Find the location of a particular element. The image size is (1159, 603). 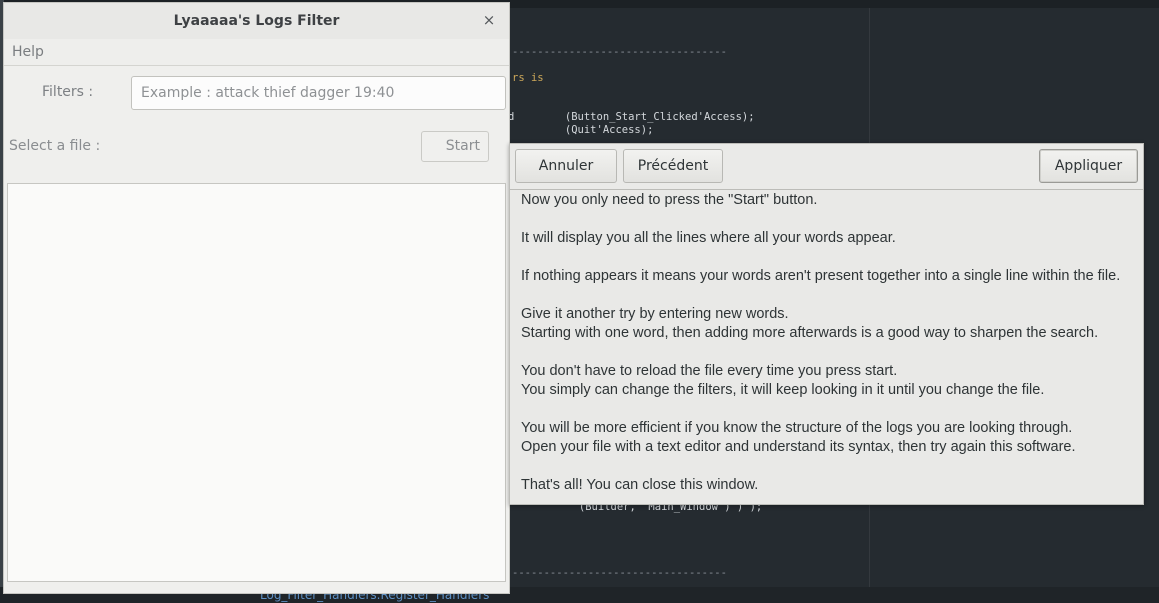

help-text-line: That's all! You can close this window. is located at coordinates (640, 485).